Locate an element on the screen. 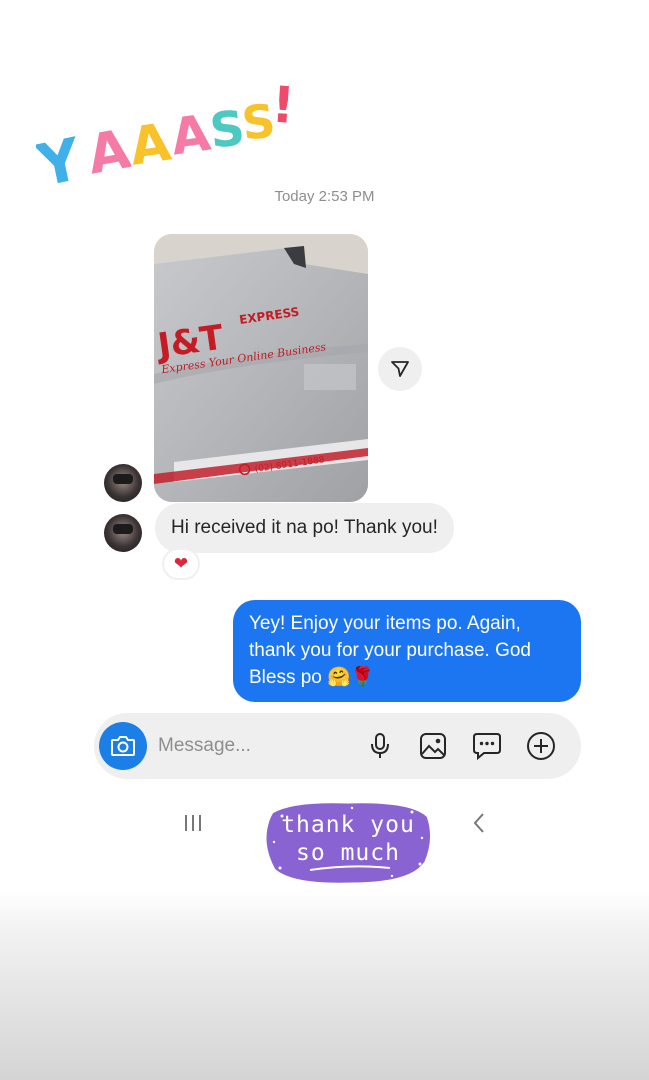  yaaass-letter: Y is located at coordinates (62, 158).